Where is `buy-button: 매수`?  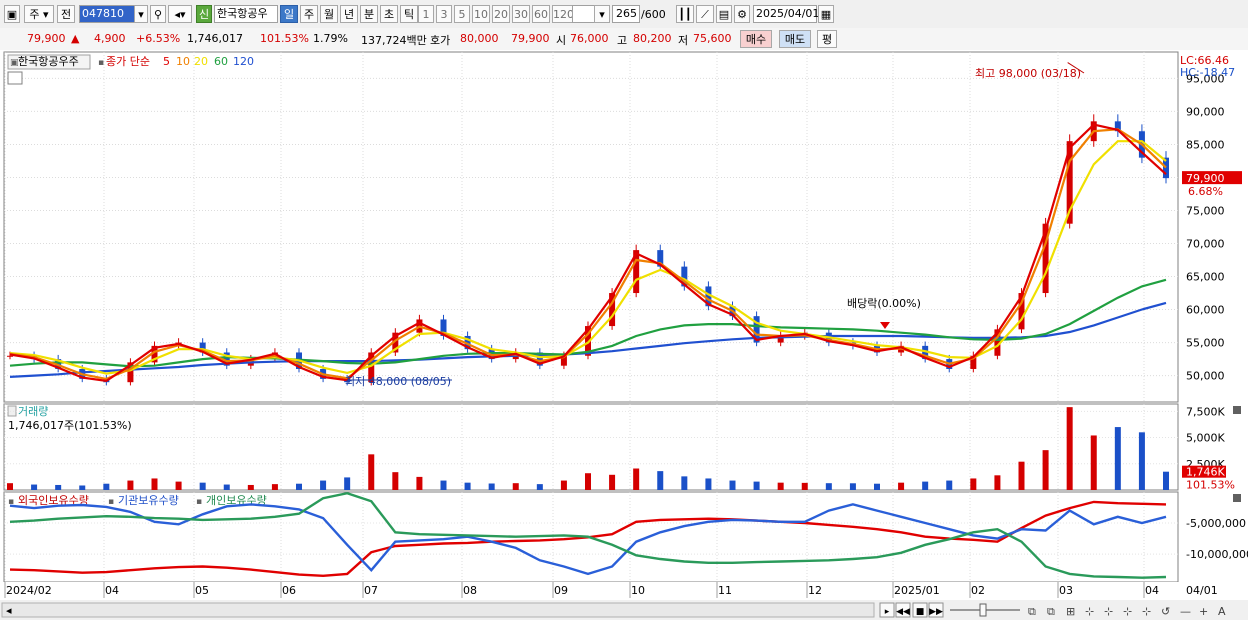 buy-button: 매수 is located at coordinates (756, 39).